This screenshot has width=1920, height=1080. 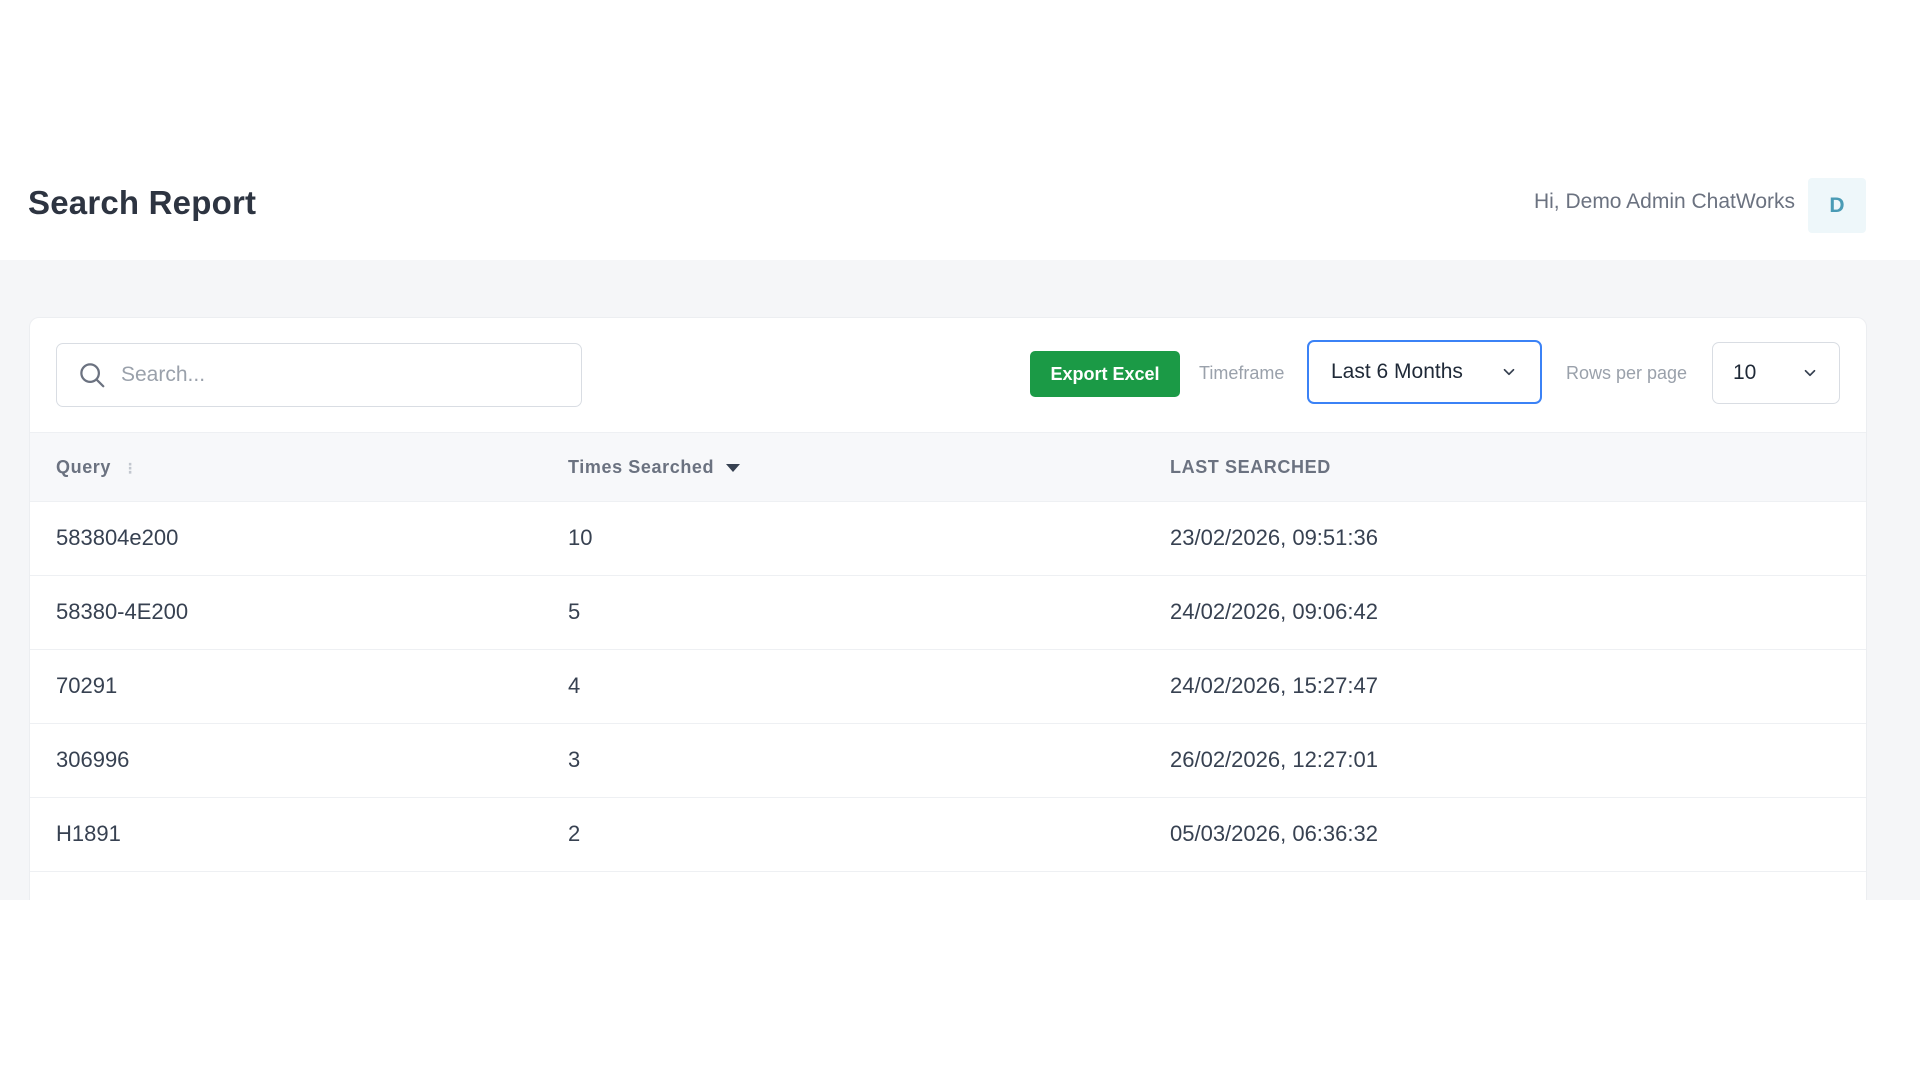 What do you see at coordinates (948, 613) in the screenshot?
I see `table-row: 58380-4E200 5 24/02/2026, 09:06:42` at bounding box center [948, 613].